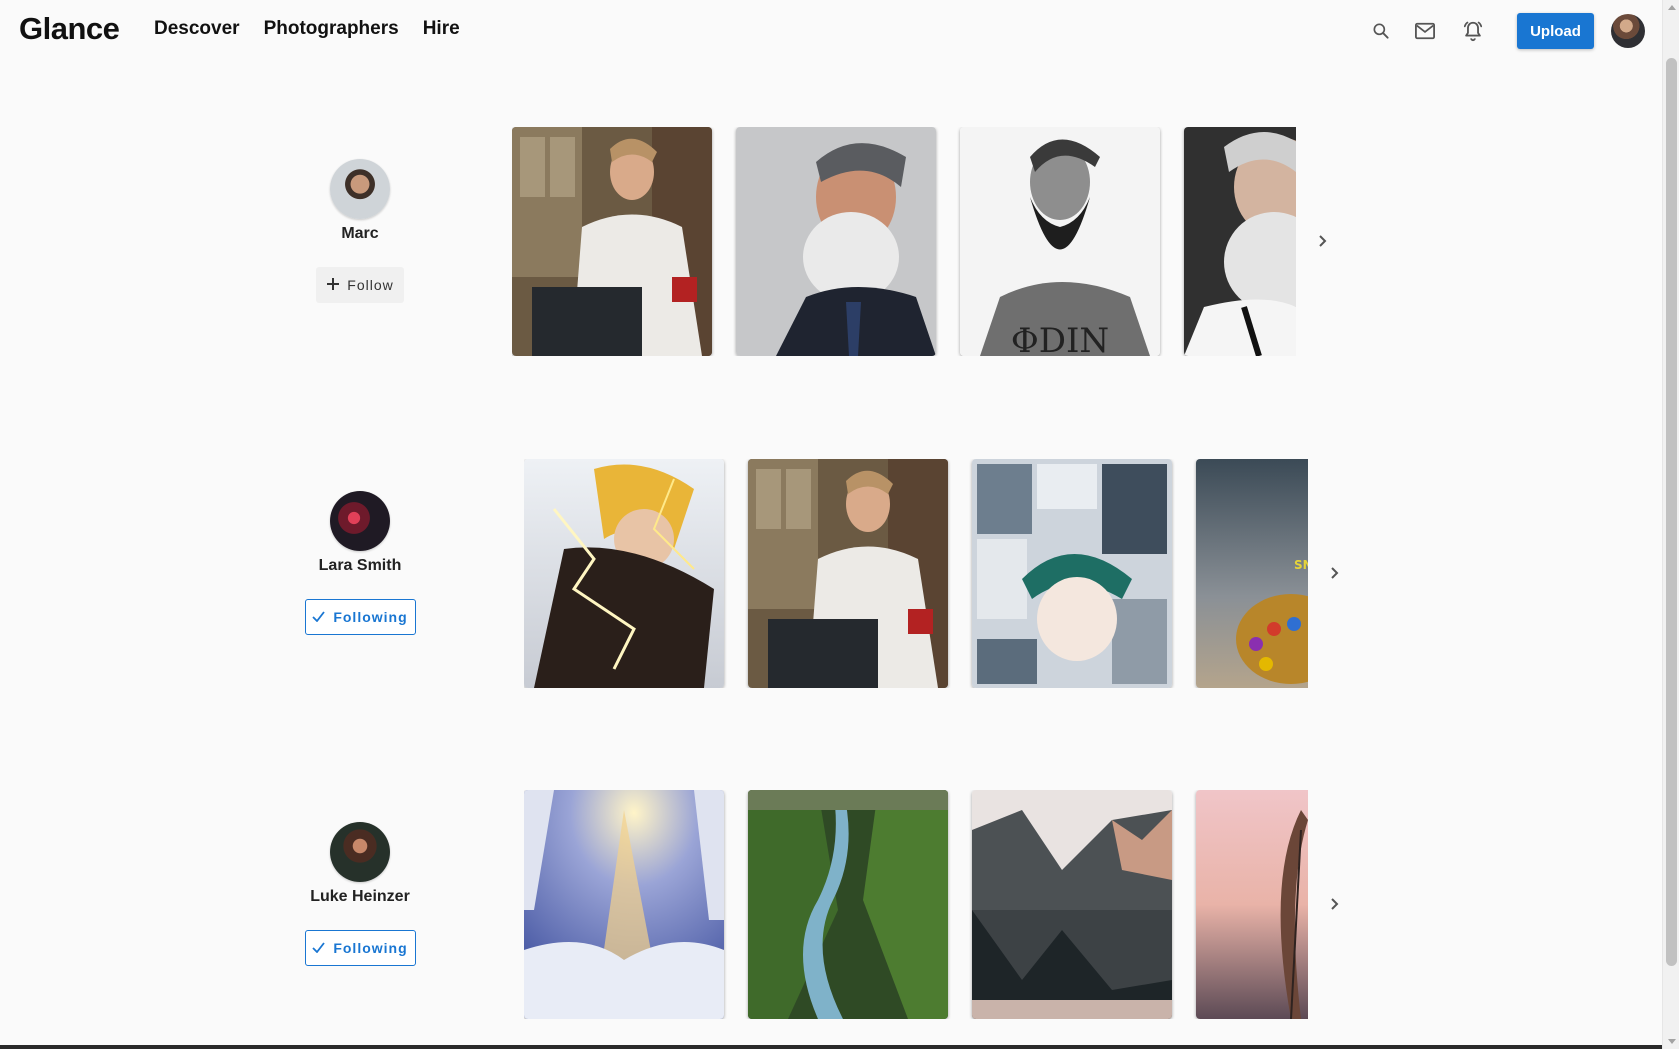 This screenshot has height=1049, width=1679. What do you see at coordinates (441, 29) in the screenshot?
I see `nav-hire: Hire` at bounding box center [441, 29].